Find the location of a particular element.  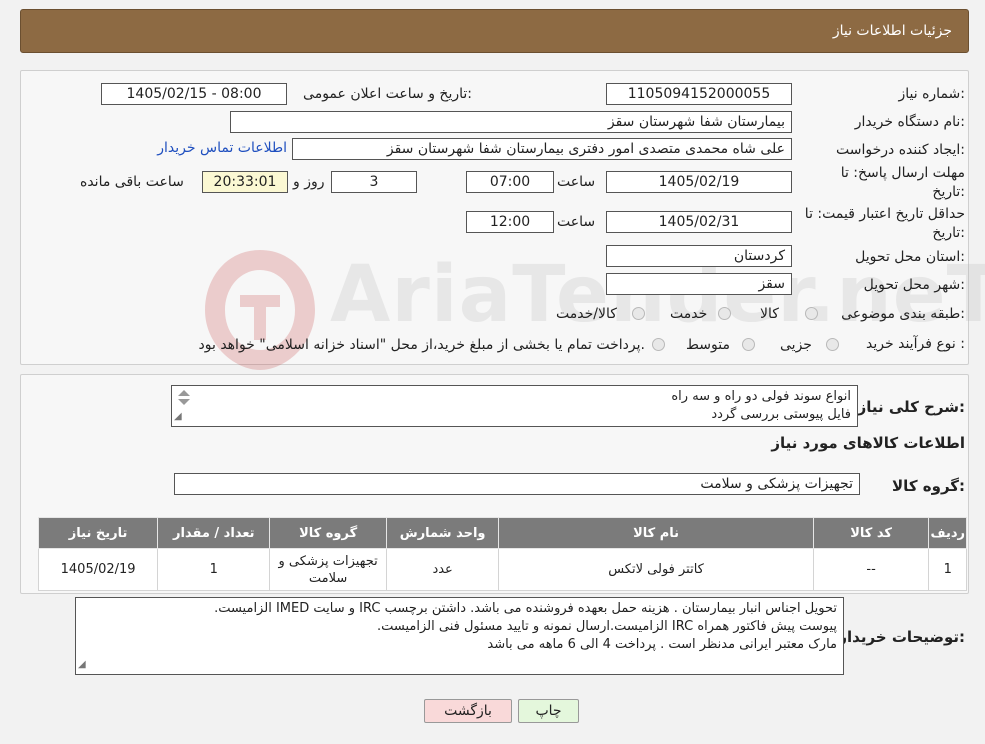

page-header: جزئیات اطلاعات نیاز is located at coordinates (494, 31).